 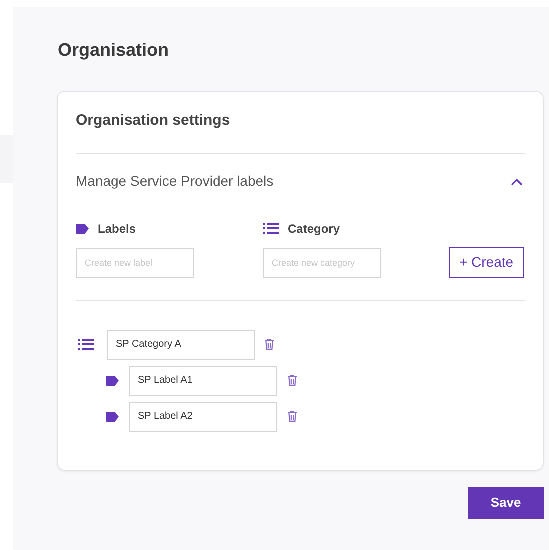 What do you see at coordinates (175, 181) in the screenshot?
I see `section-title: Manage Service Provider labels` at bounding box center [175, 181].